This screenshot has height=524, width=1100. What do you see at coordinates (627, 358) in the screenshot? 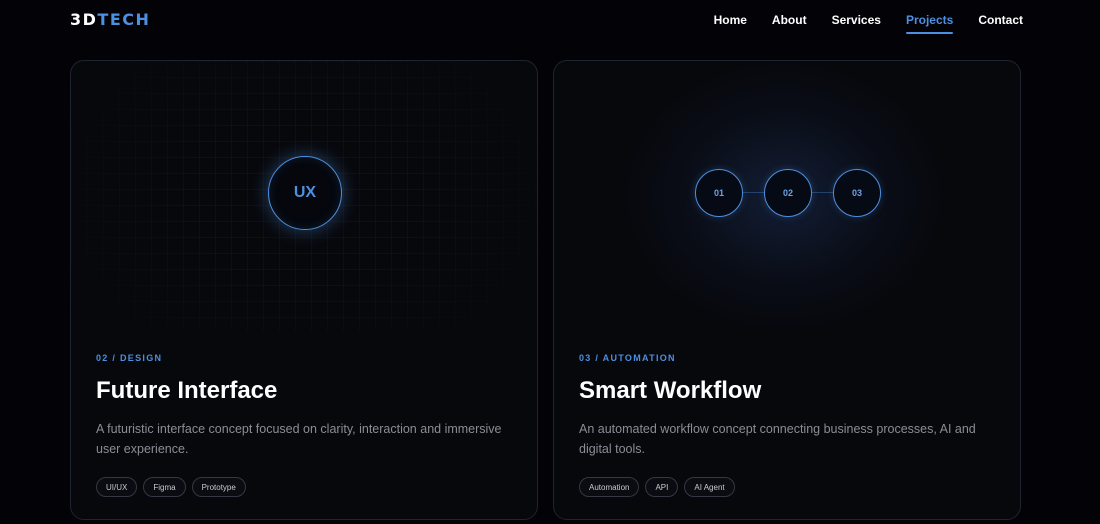
I see `project-category: 03 / AUTOMATION` at bounding box center [627, 358].